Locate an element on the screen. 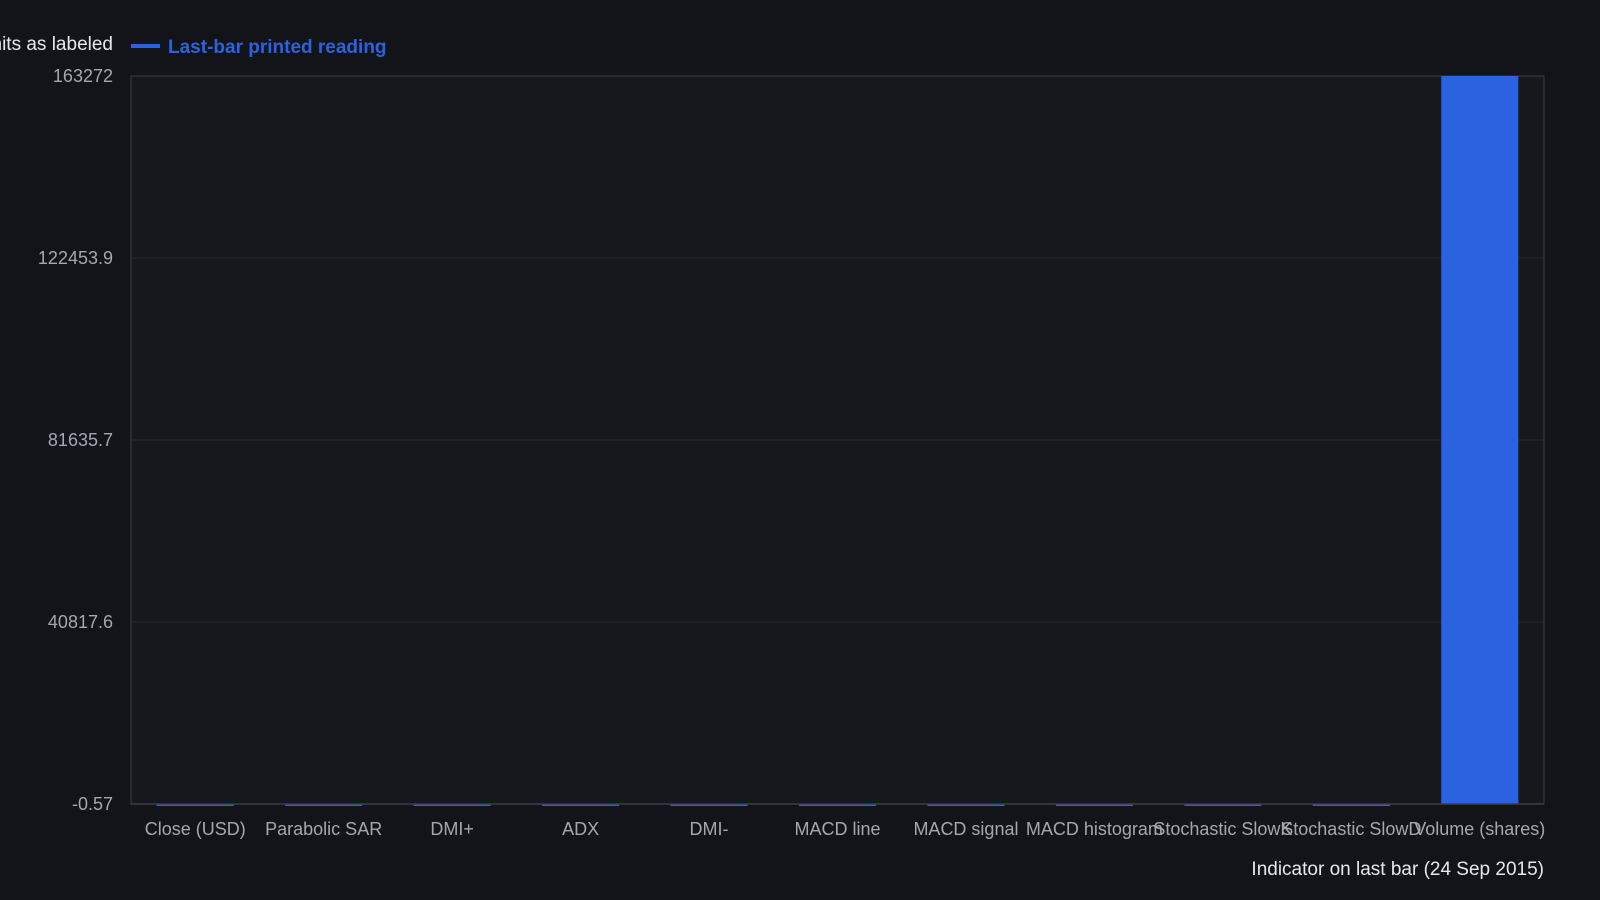 The width and height of the screenshot is (1600, 900). bar is located at coordinates (1480, 440).